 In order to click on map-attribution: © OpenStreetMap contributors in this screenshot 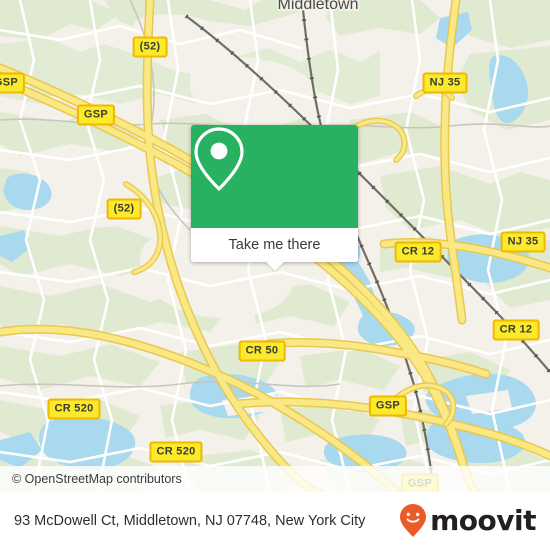, I will do `click(275, 479)`.